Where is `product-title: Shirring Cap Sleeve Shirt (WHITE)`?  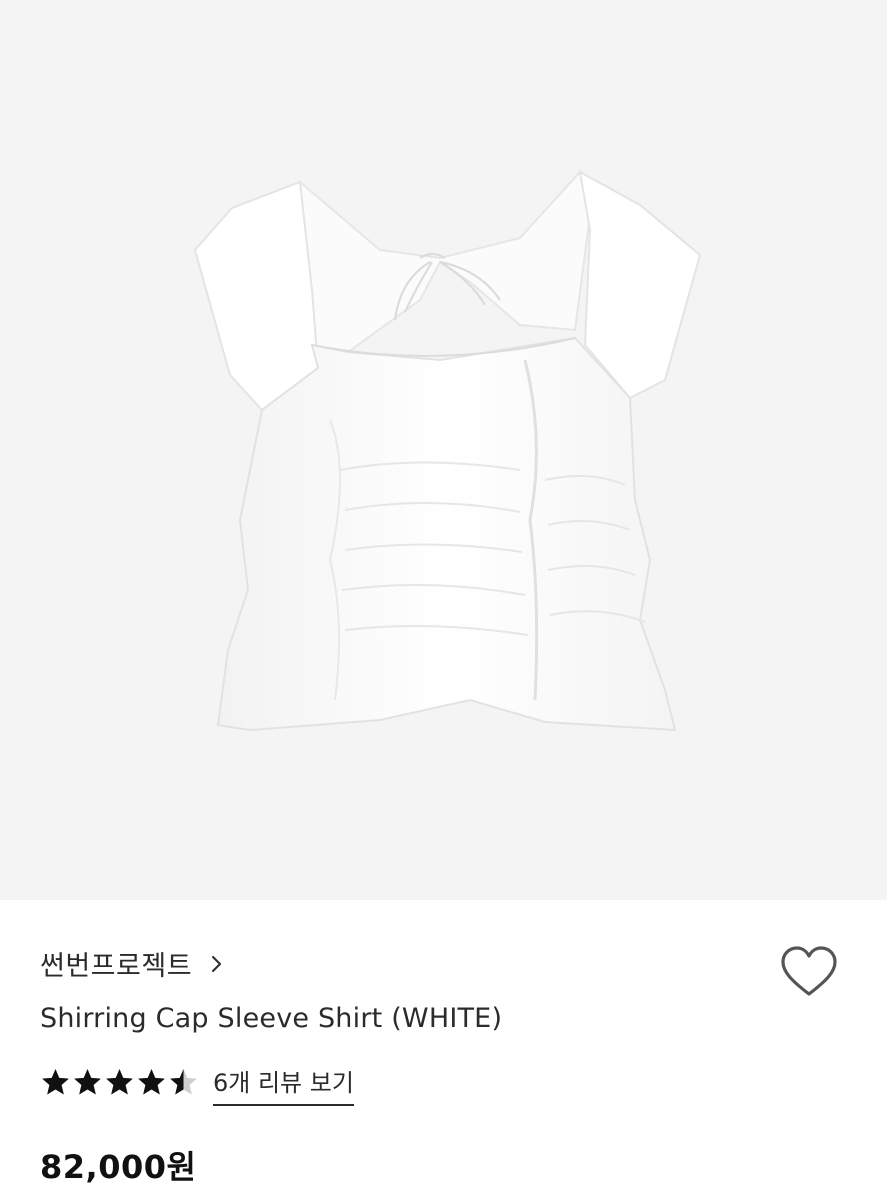
product-title: Shirring Cap Sleeve Shirt (WHITE) is located at coordinates (271, 1018).